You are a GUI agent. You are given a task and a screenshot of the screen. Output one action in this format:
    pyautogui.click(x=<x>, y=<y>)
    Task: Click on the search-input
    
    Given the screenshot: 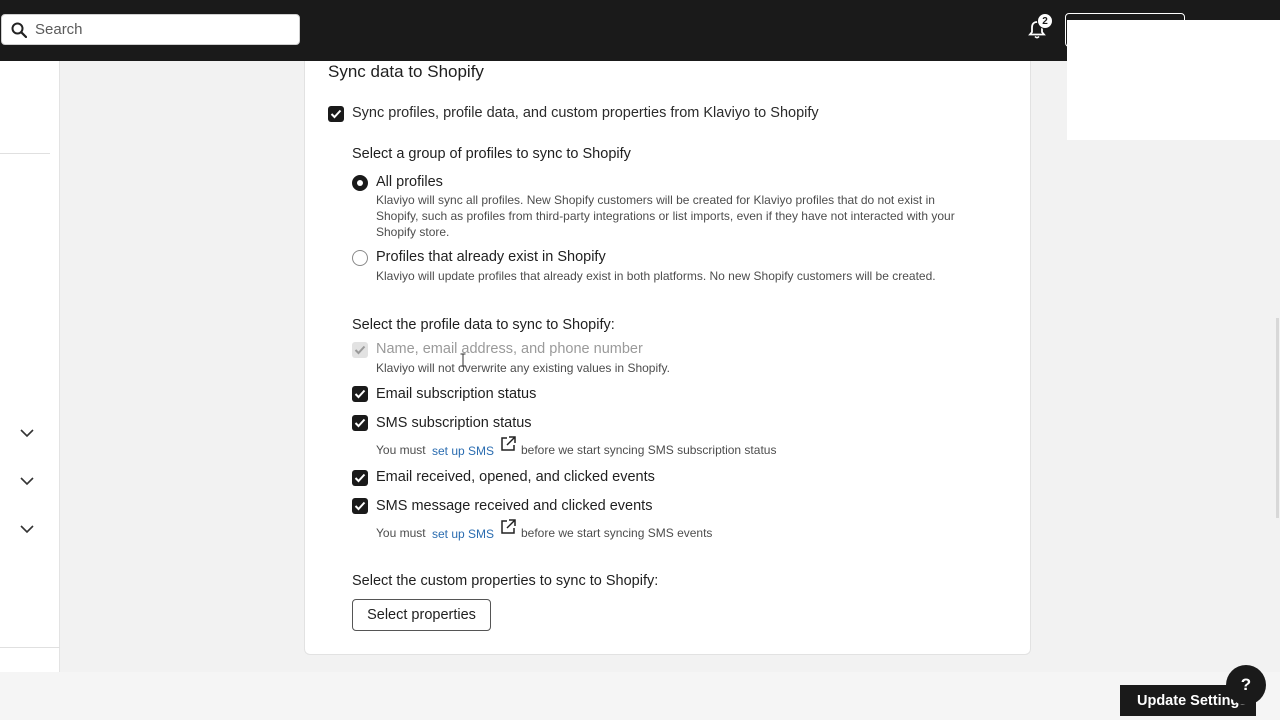 What is the action you would take?
    pyautogui.click(x=155, y=29)
    